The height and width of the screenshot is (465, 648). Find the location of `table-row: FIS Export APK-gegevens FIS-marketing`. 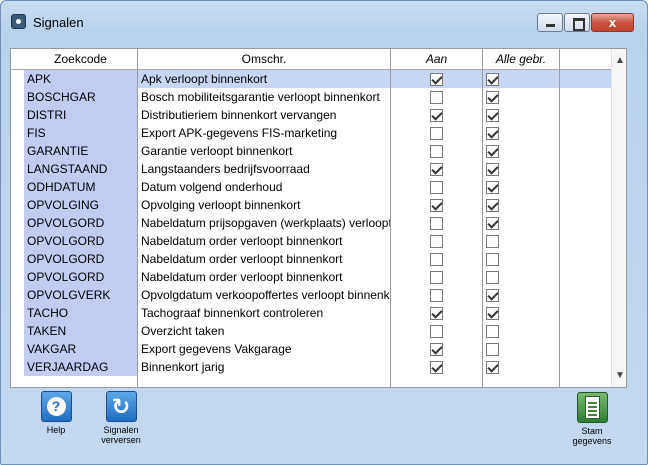

table-row: FIS Export APK-gegevens FIS-marketing is located at coordinates (311, 133).